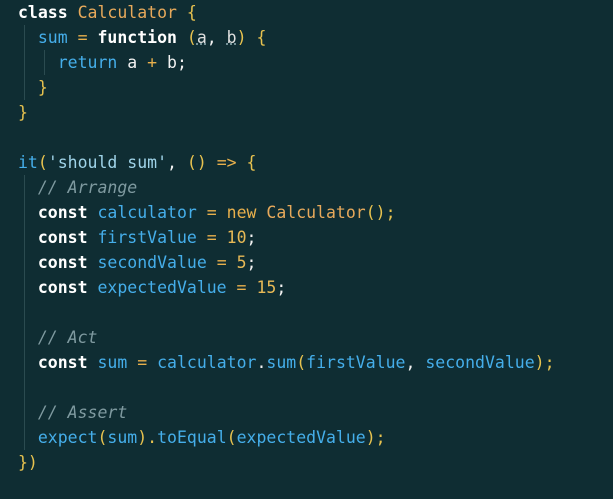  What do you see at coordinates (107, 162) in the screenshot?
I see `code-token: 'should sum'` at bounding box center [107, 162].